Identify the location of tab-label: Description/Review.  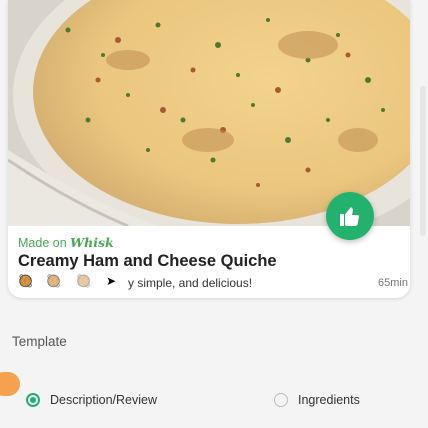
(103, 400).